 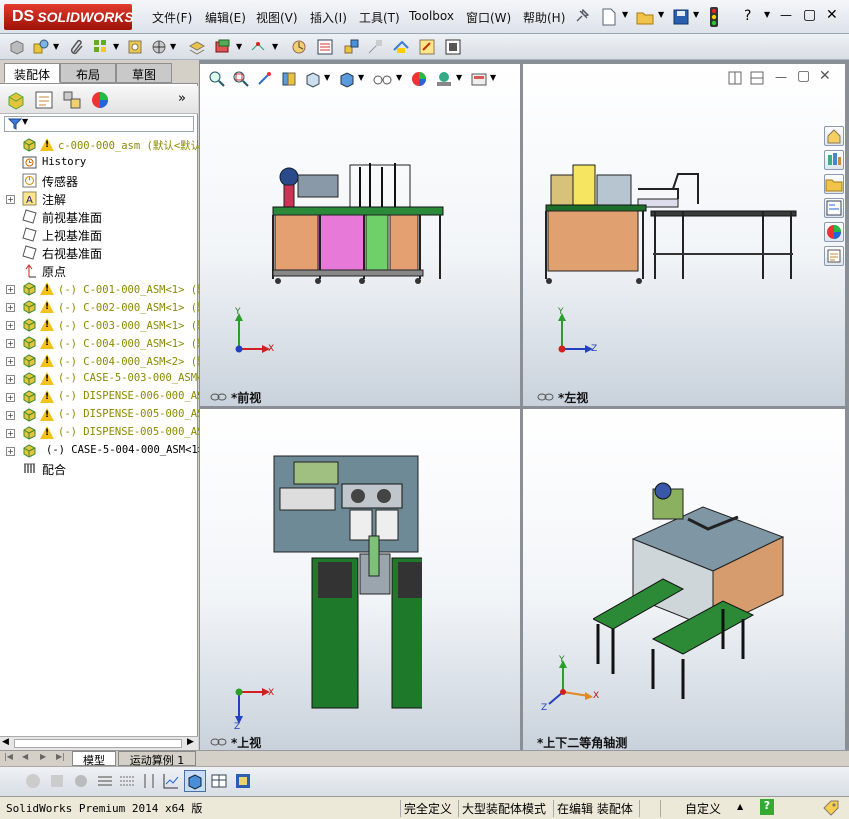 I want to click on reference-geometry-icon, so click(x=259, y=47).